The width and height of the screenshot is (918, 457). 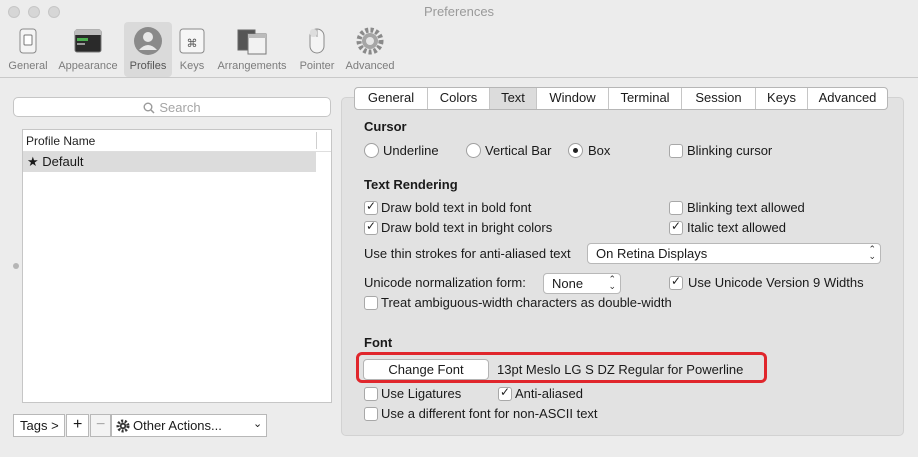 What do you see at coordinates (385, 126) in the screenshot?
I see `cursor-heading: Cursor` at bounding box center [385, 126].